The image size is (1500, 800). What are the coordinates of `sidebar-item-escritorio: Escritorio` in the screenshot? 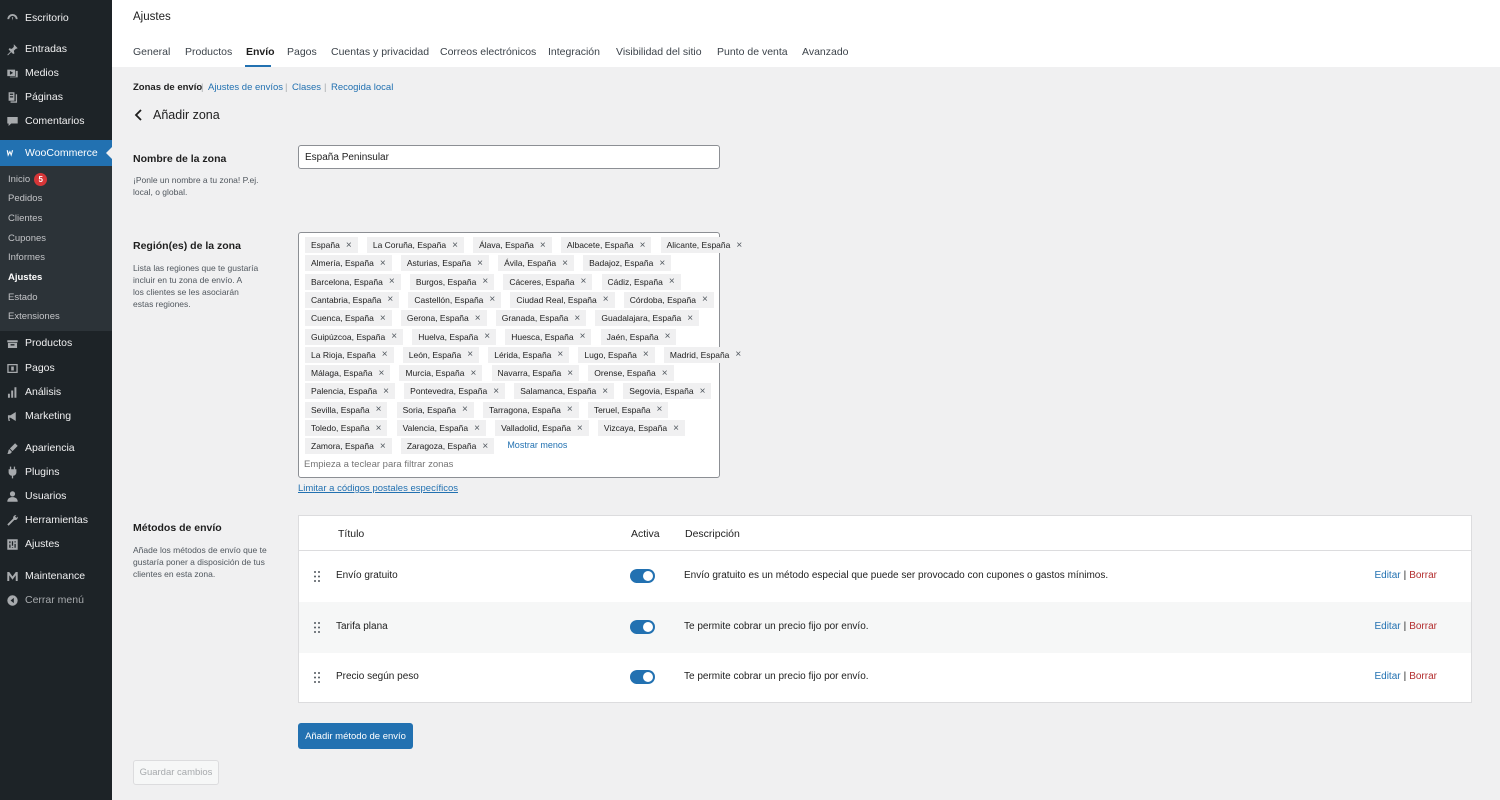 It's located at (56, 18).